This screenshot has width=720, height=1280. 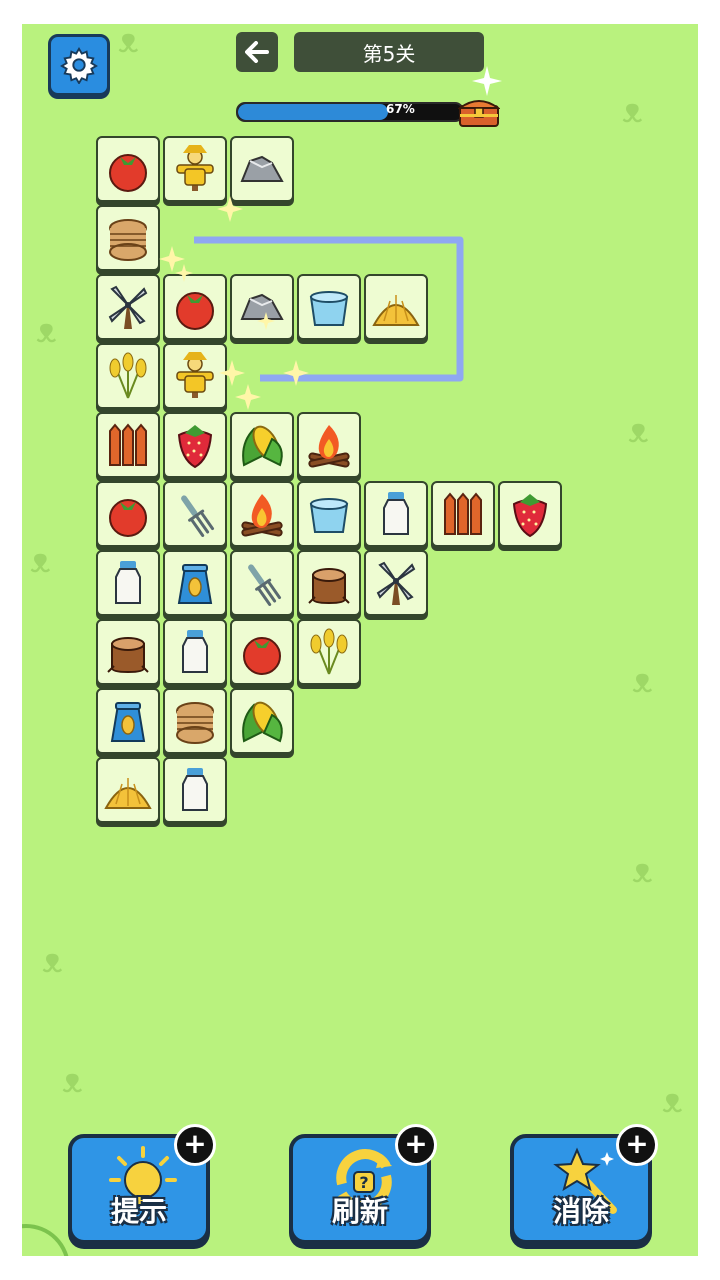 I want to click on water-bucket-icon, so click(x=329, y=515).